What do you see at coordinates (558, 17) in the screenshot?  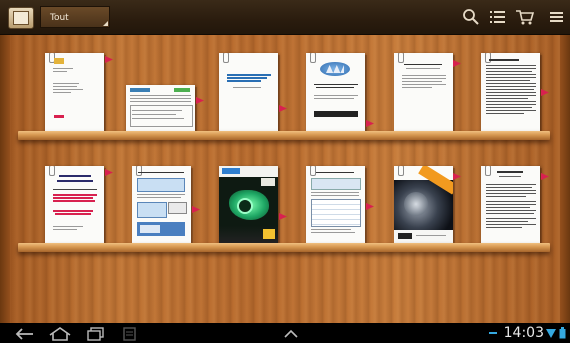 I see `overflow-menu-icon` at bounding box center [558, 17].